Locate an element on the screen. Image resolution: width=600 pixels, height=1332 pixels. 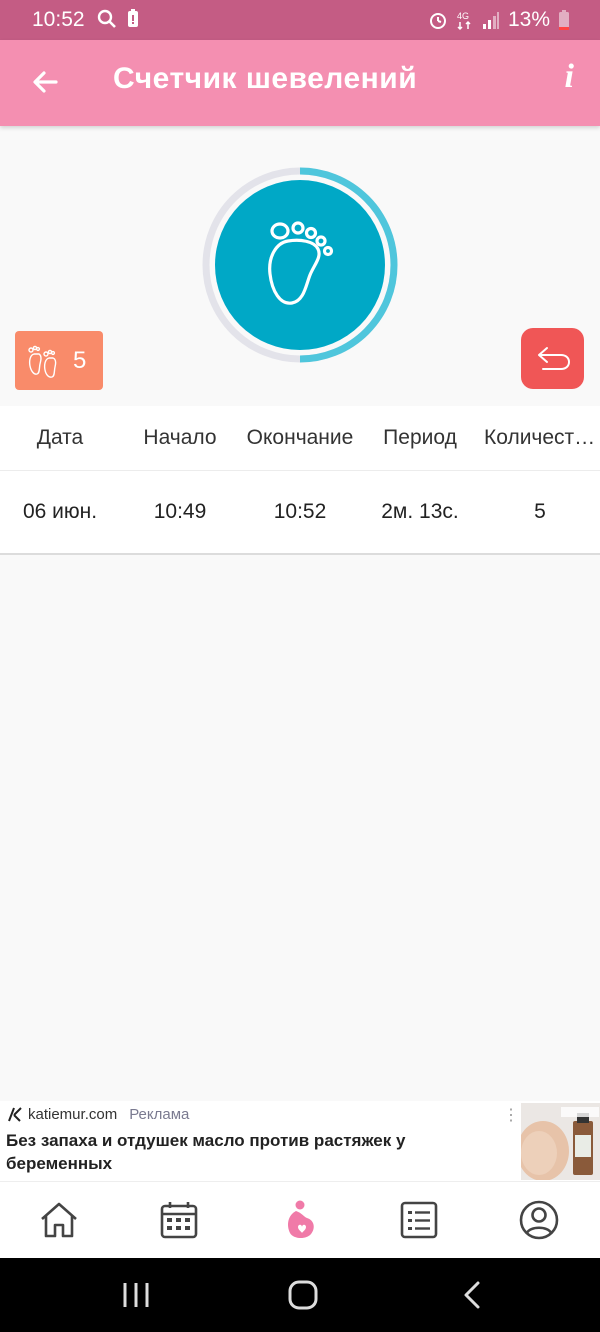
pregnancy-icon is located at coordinates (299, 1220).